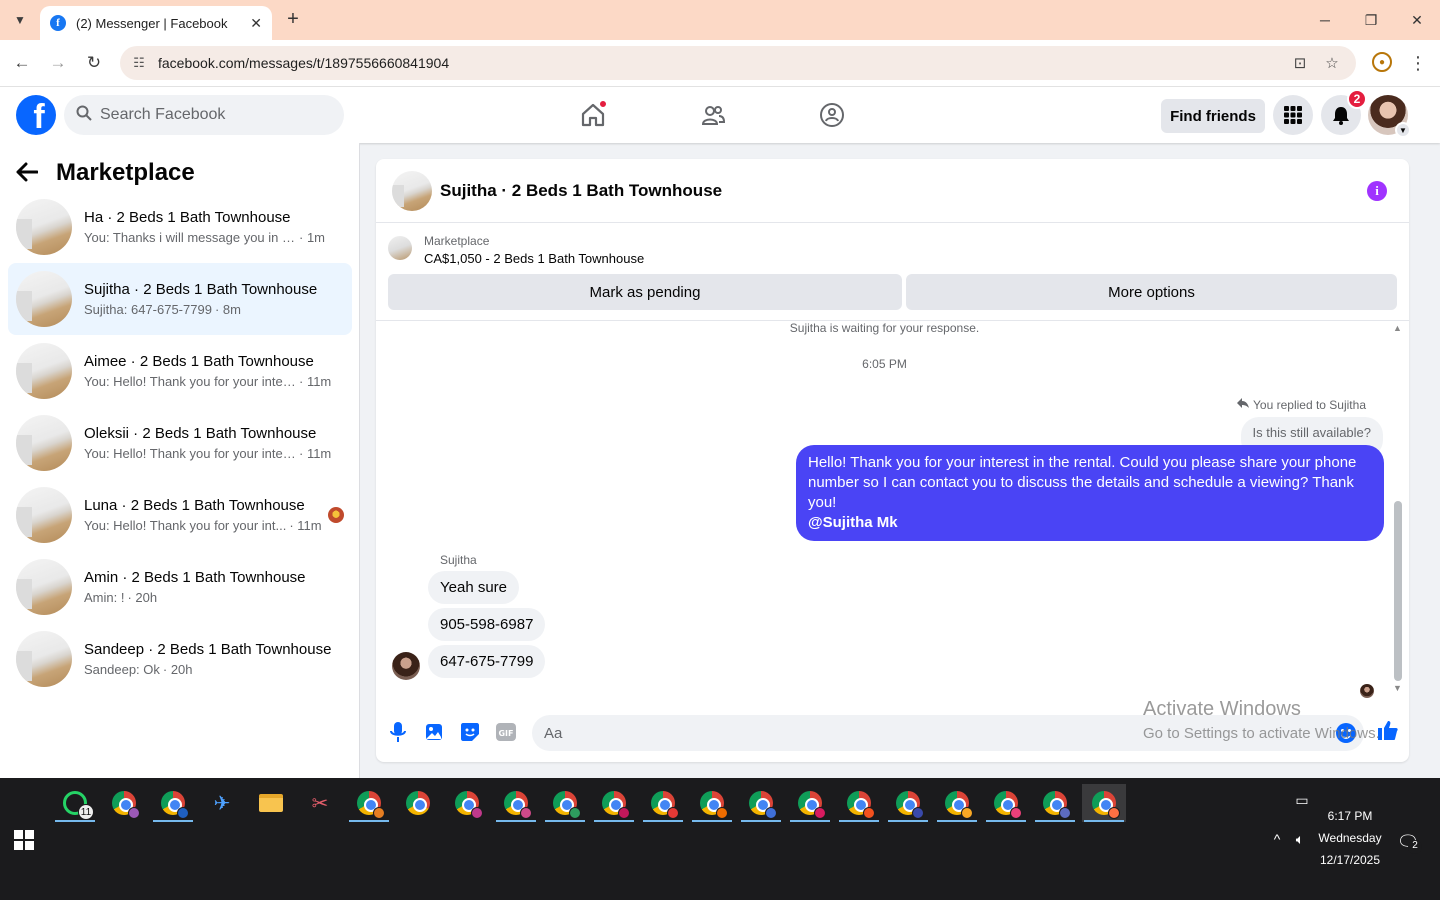  I want to click on conversation-name: Aimee · 2 Beds 1 Bath Townhouse, so click(199, 361).